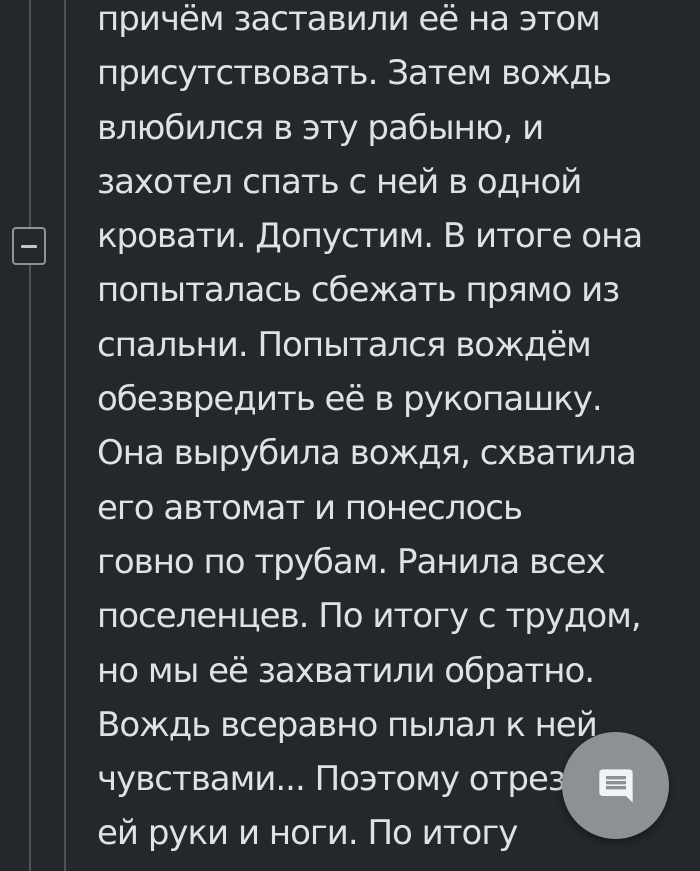 This screenshot has width=700, height=871. I want to click on comment-line: кровати. Допустим. В итоге она, so click(370, 236).